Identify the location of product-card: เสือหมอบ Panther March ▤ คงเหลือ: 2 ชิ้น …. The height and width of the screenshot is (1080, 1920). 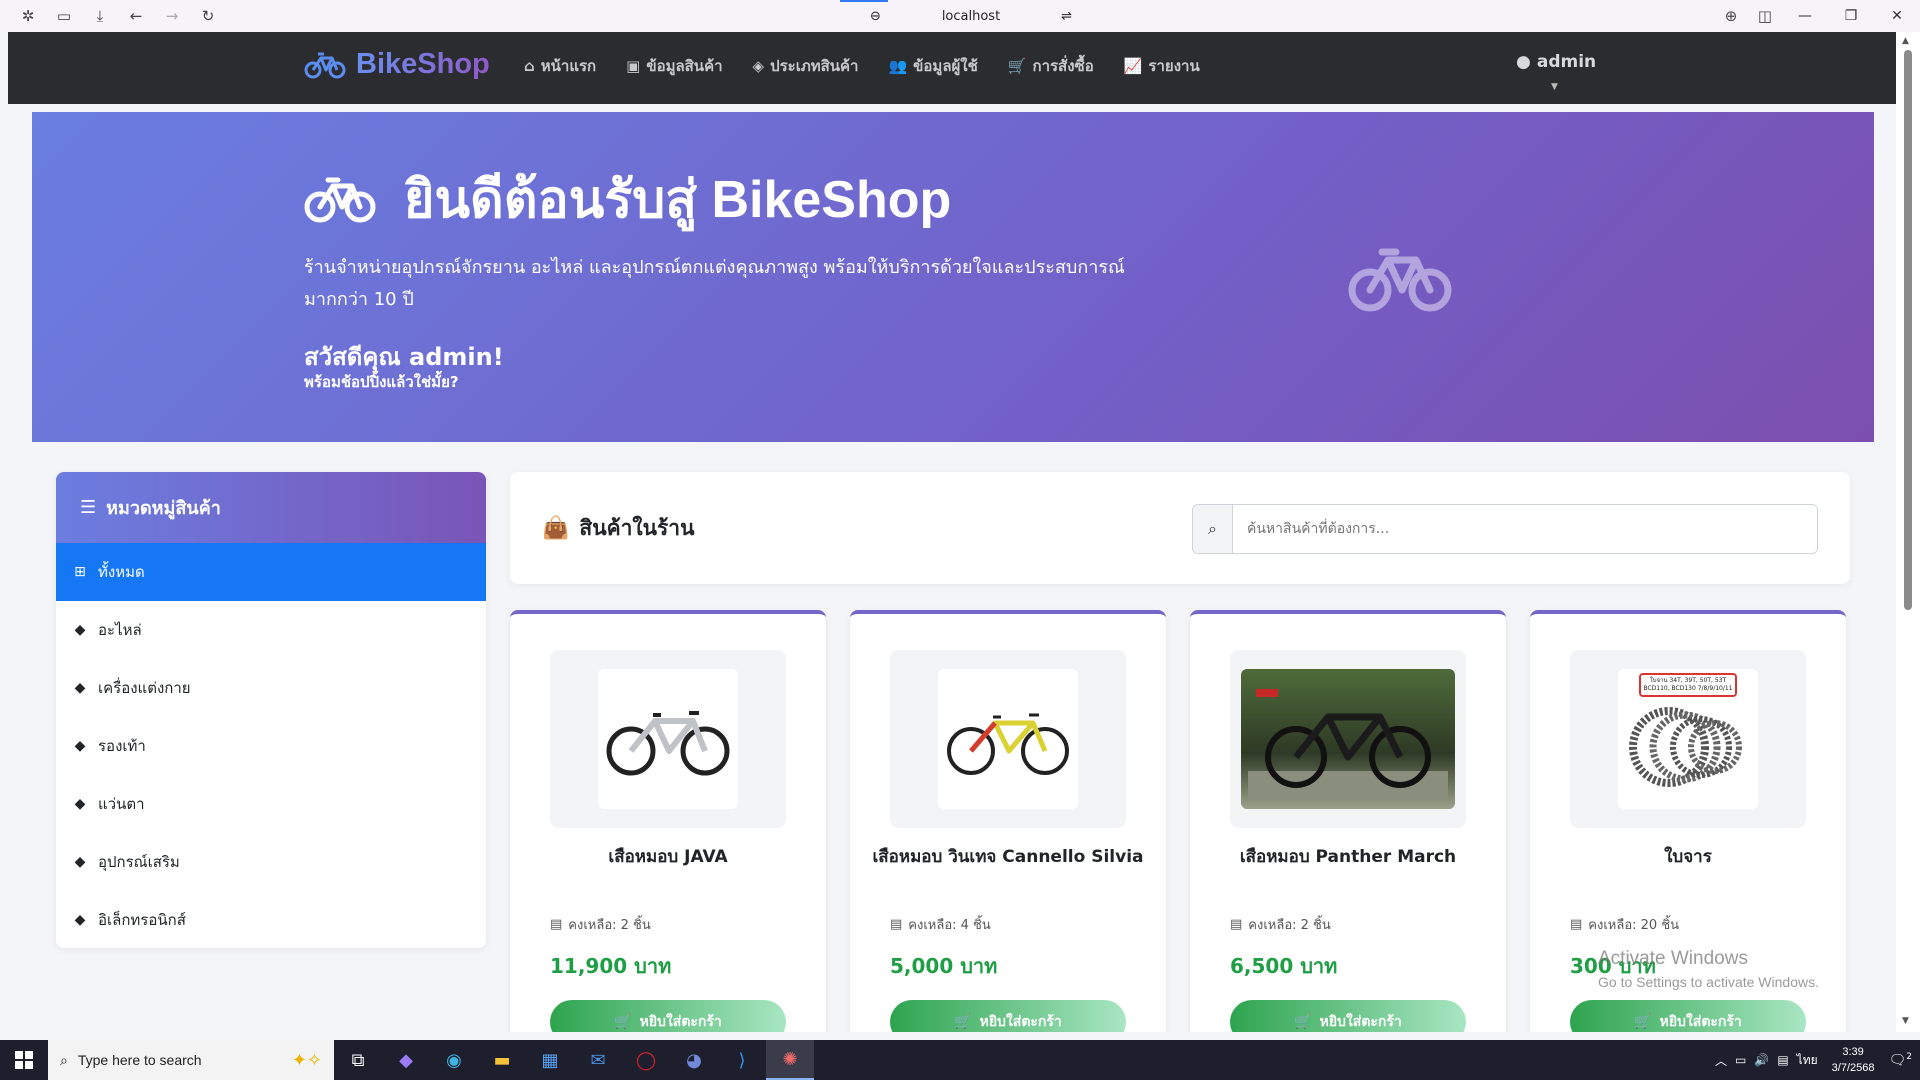
(1348, 821).